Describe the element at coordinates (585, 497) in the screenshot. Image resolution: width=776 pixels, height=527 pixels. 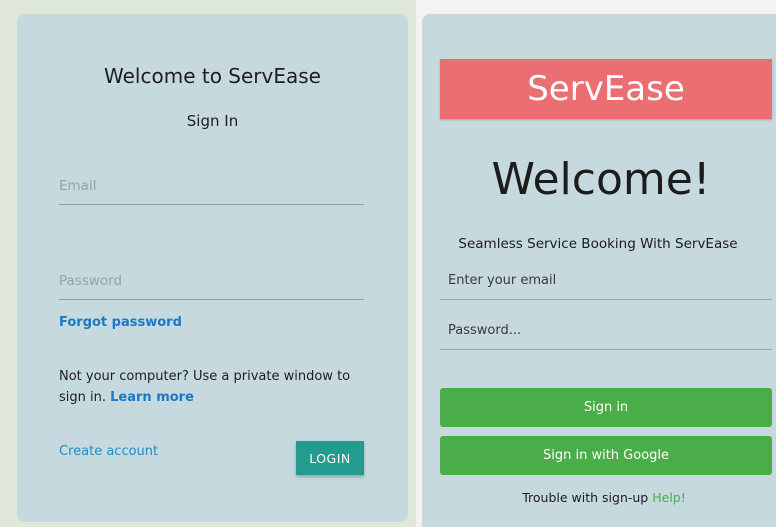
I see `trouble-text: Trouble with sign-up` at that location.